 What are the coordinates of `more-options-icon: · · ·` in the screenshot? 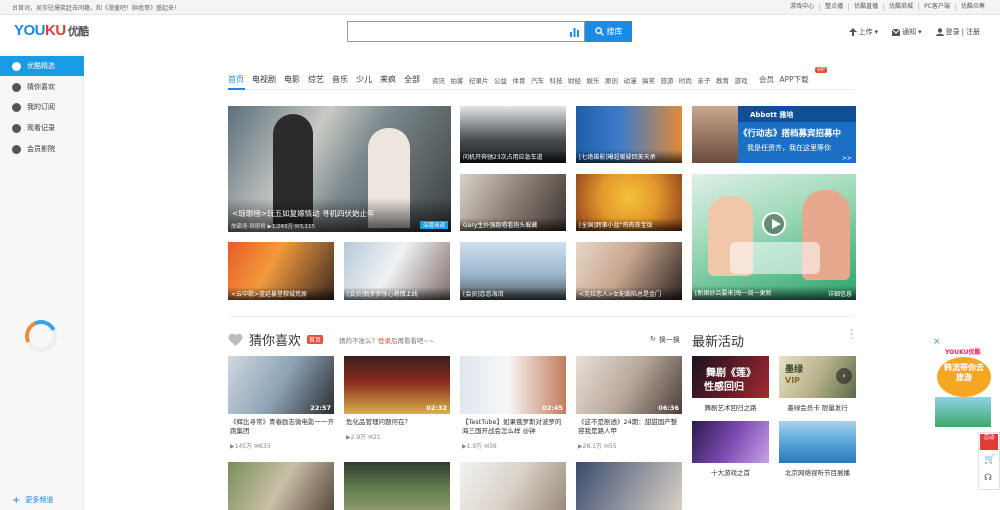 It's located at (851, 336).